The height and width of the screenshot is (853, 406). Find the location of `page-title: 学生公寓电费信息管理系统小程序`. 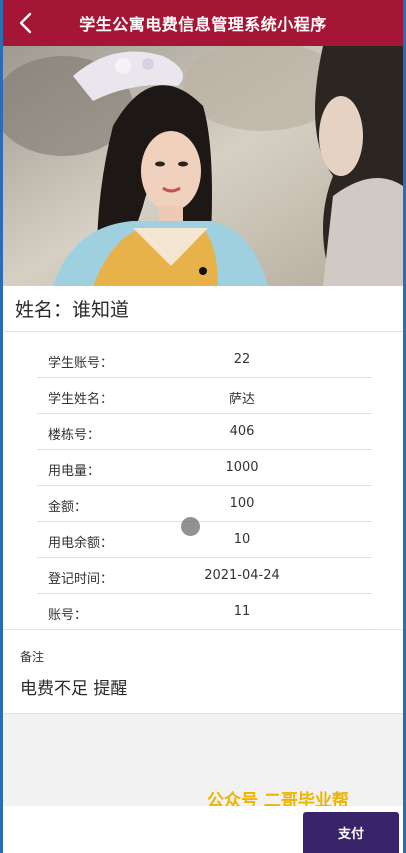

page-title: 学生公寓电费信息管理系统小程序 is located at coordinates (203, 24).